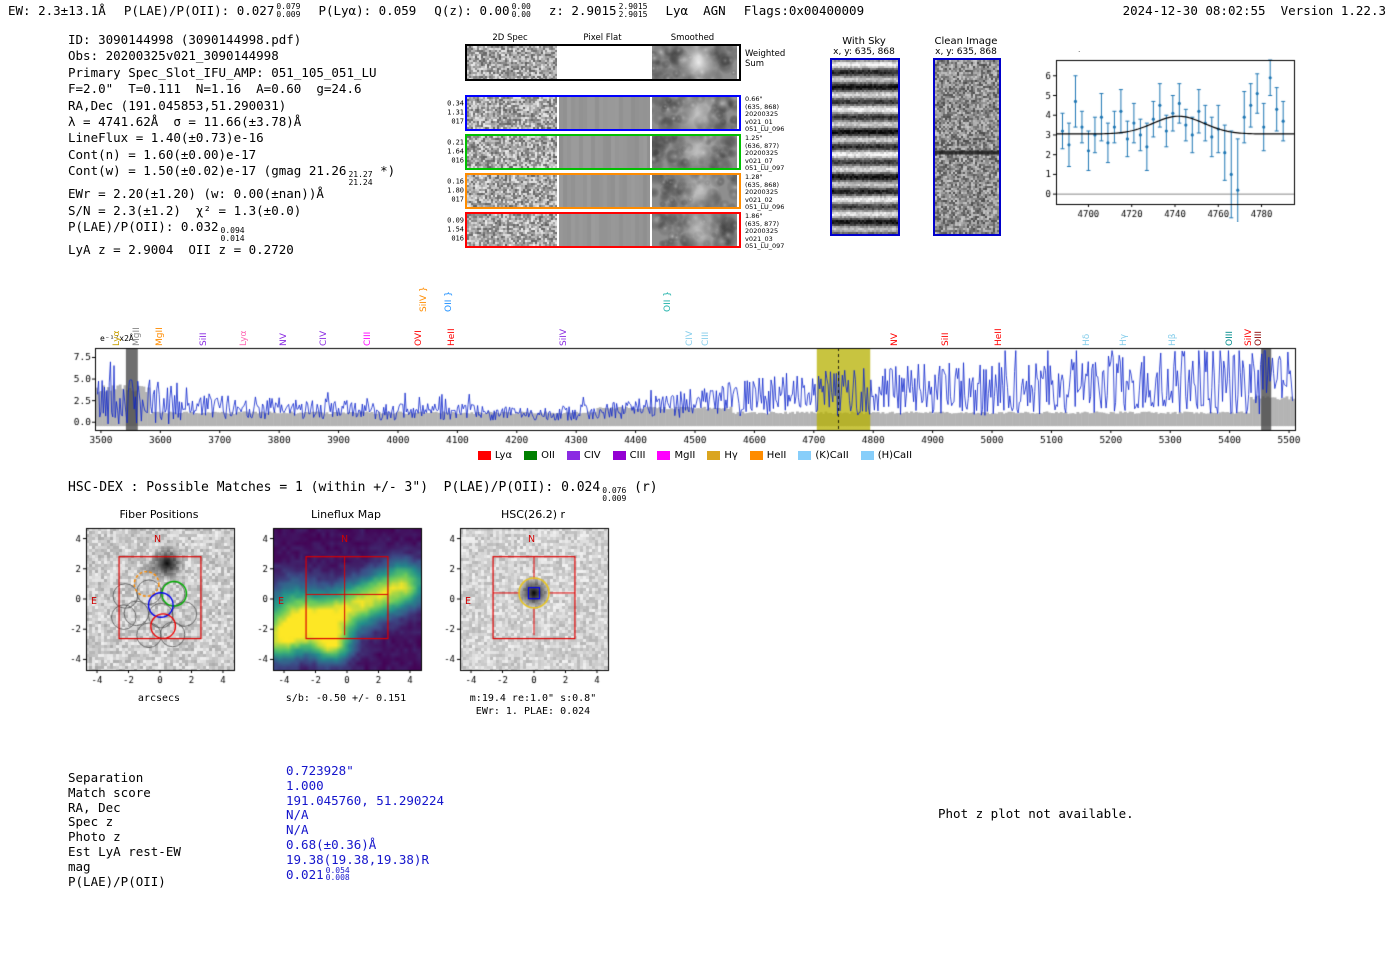  What do you see at coordinates (199, 10) in the screenshot?
I see `plae-value: P(LAE)/P(OII): 0.027` at bounding box center [199, 10].